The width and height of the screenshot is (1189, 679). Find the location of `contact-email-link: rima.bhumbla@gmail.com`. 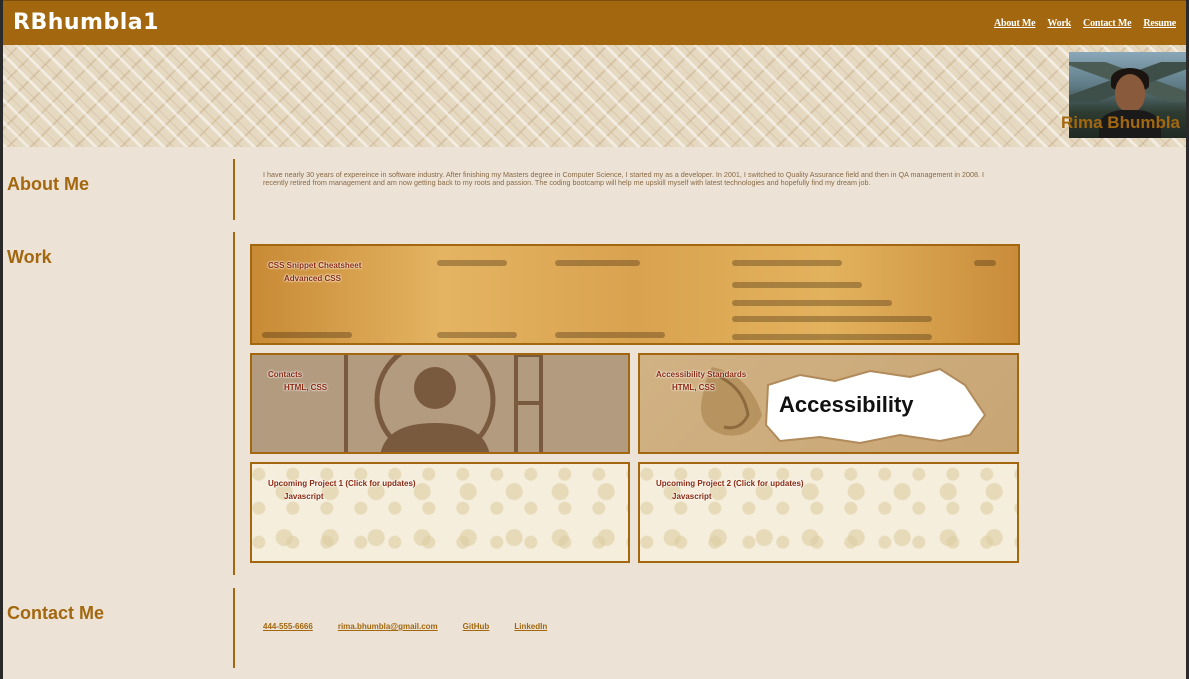

contact-email-link: rima.bhumbla@gmail.com is located at coordinates (388, 626).